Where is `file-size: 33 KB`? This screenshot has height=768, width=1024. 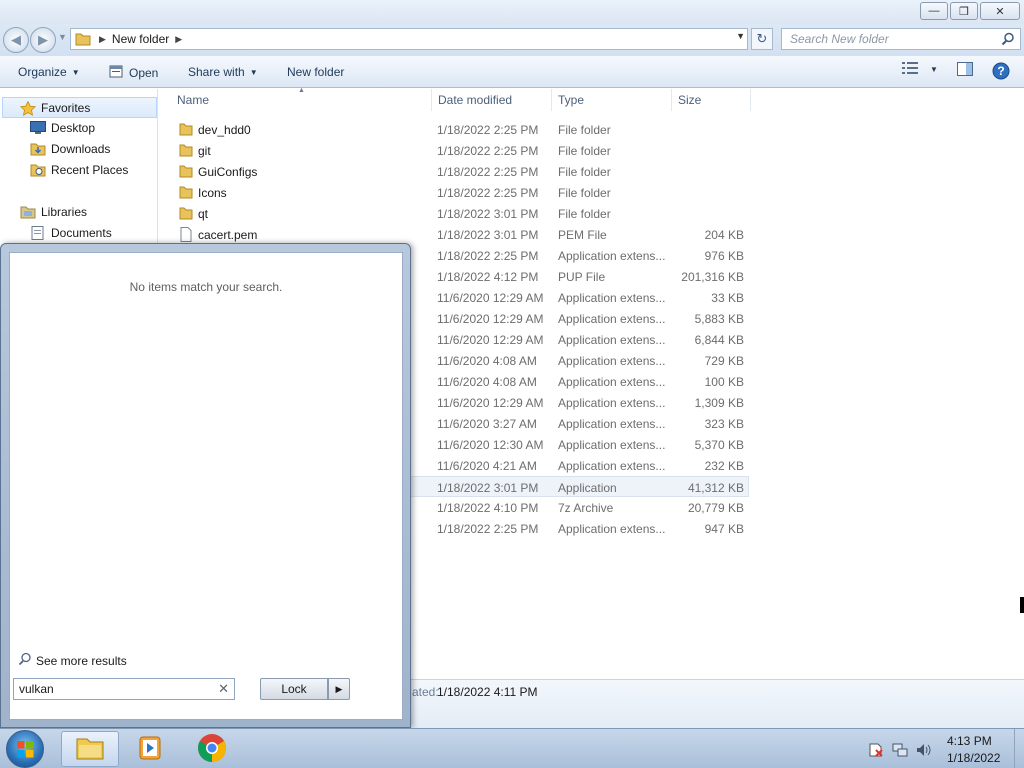 file-size: 33 KB is located at coordinates (727, 298).